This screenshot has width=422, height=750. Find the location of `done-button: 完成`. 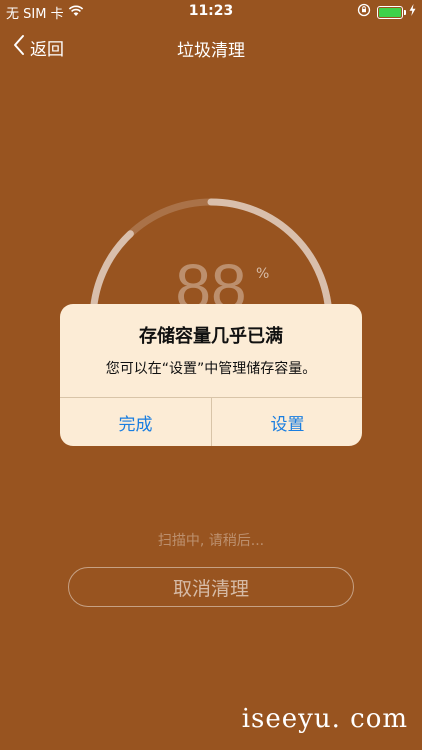

done-button: 完成 is located at coordinates (135, 422).